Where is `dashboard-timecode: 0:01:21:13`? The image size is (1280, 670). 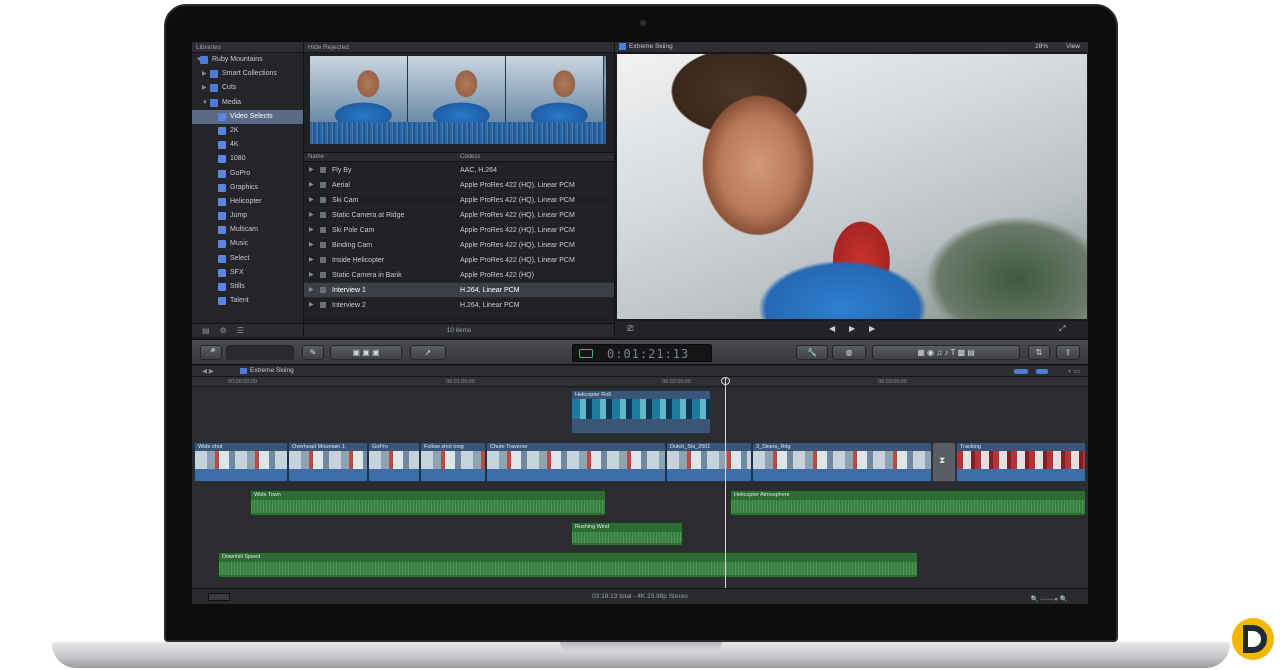
dashboard-timecode: 0:01:21:13 is located at coordinates (642, 353).